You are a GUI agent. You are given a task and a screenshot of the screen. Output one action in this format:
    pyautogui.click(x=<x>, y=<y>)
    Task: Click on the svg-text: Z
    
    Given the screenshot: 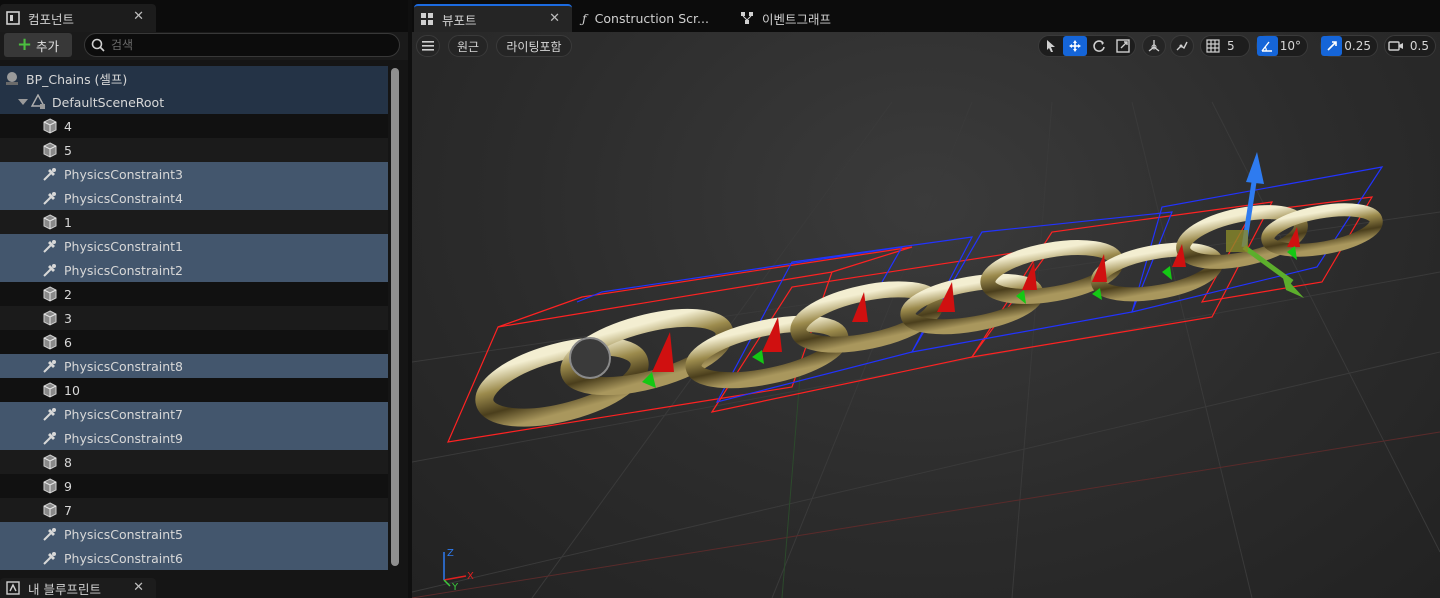 What is the action you would take?
    pyautogui.click(x=450, y=553)
    